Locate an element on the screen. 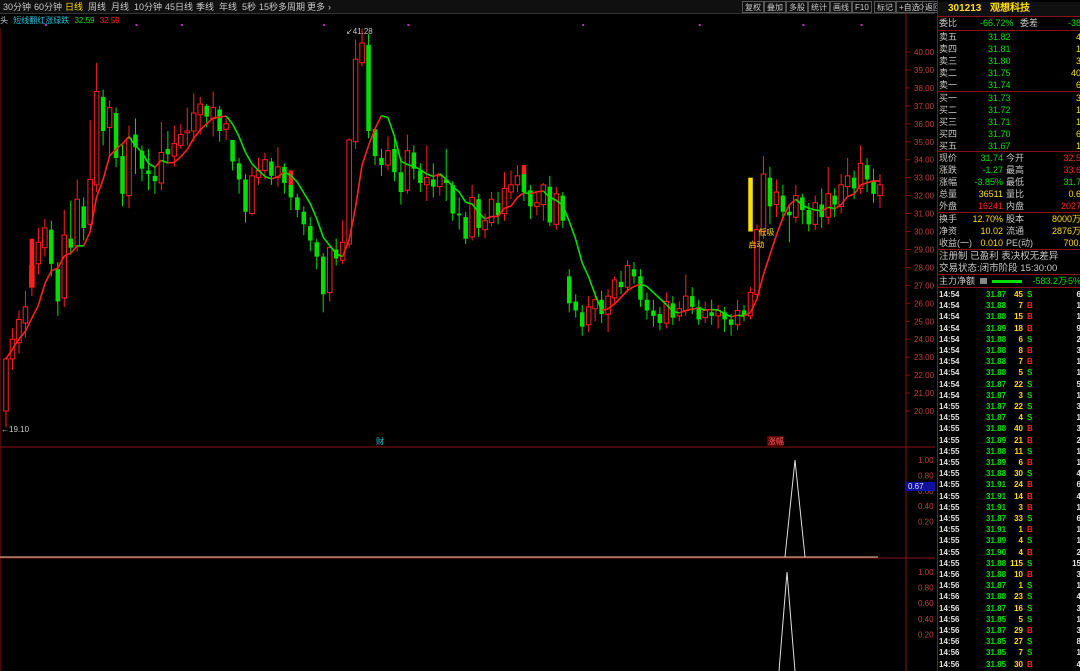 The height and width of the screenshot is (671, 1080). sub2-tick: 1.00 is located at coordinates (926, 572).